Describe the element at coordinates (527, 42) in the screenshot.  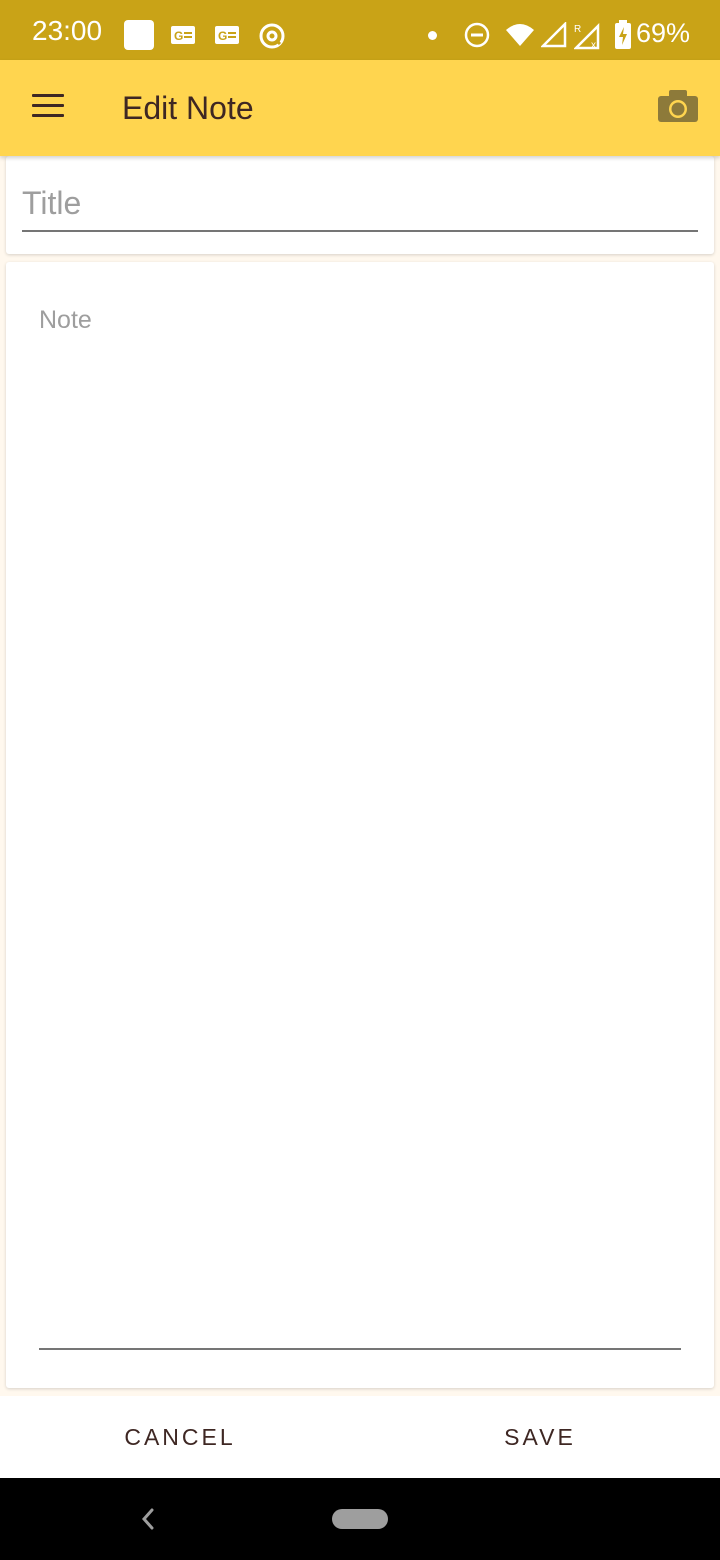
I see `svg-text: 4` at that location.